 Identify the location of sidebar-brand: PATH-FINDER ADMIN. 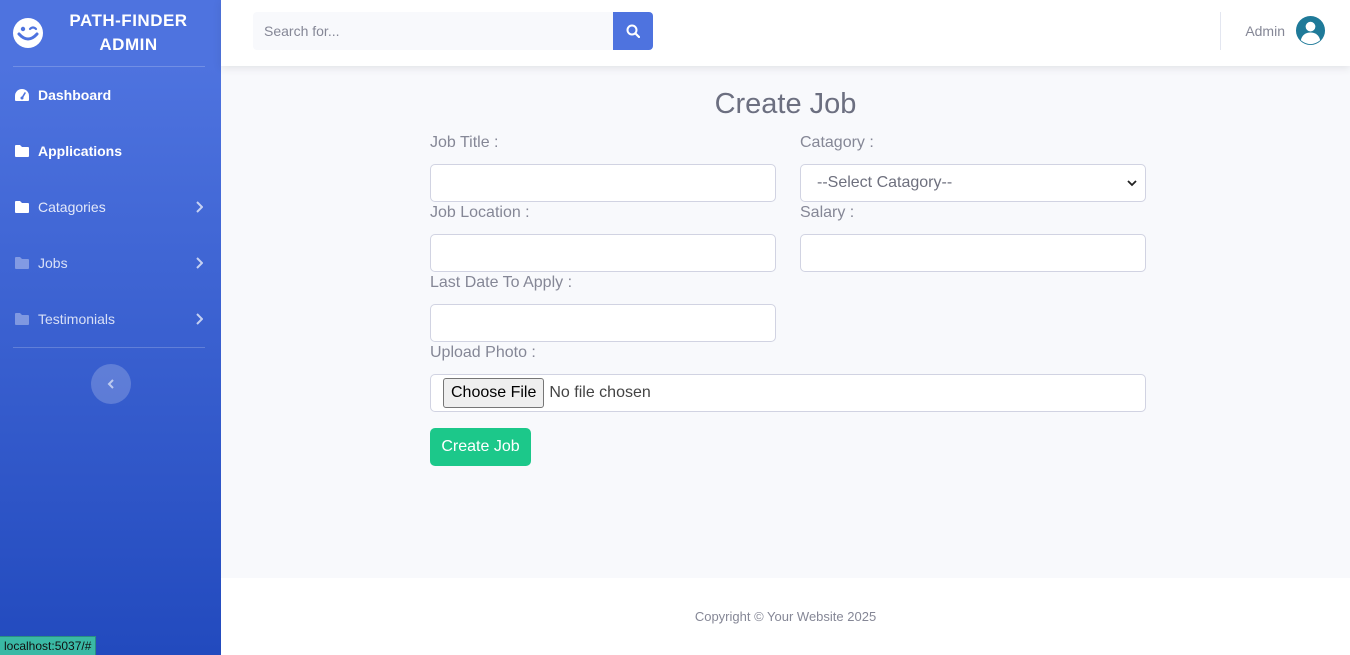
(110, 33).